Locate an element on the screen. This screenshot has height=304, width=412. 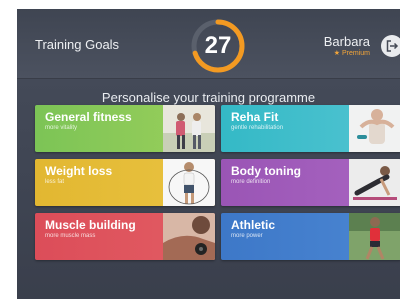
card-subtitle: gentle rehabilitation is located at coordinates (257, 128).